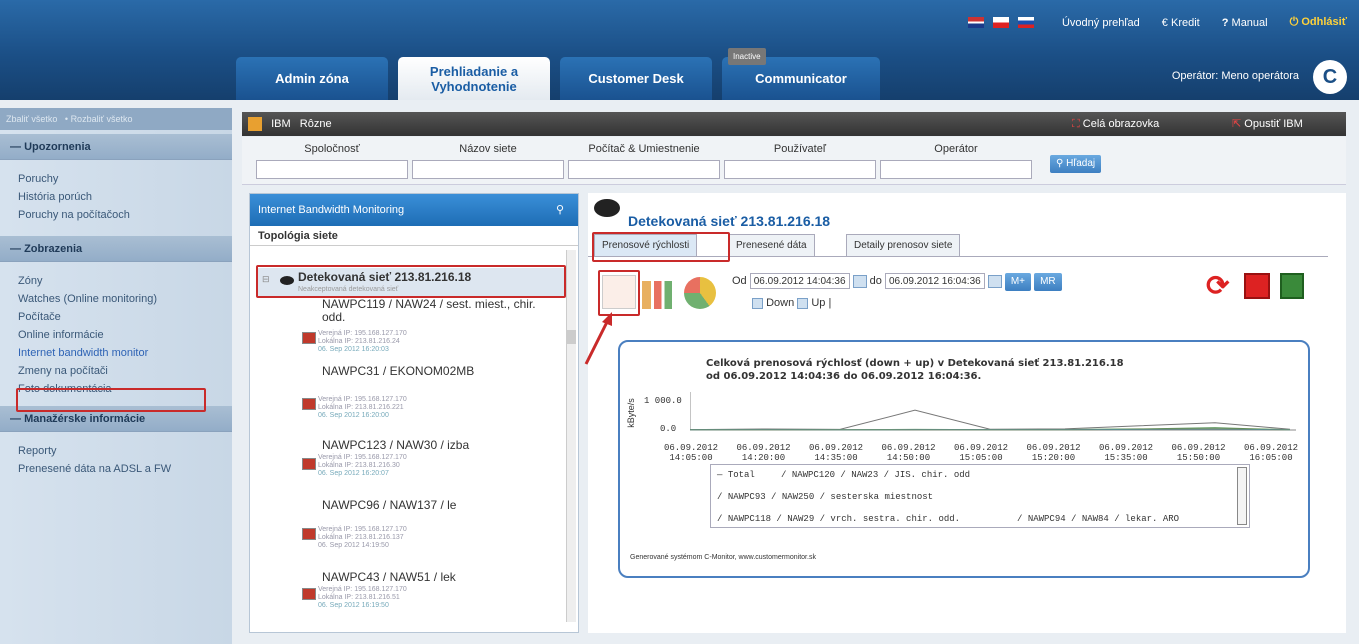 This screenshot has height=644, width=1359. What do you see at coordinates (644, 169) in the screenshot?
I see `computer-input` at bounding box center [644, 169].